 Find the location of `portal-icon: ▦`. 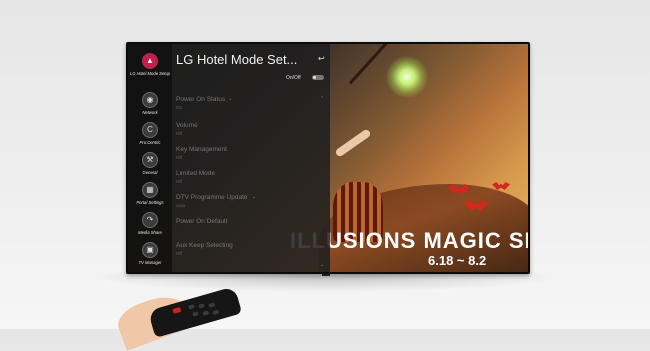

portal-icon: ▦ is located at coordinates (150, 190).